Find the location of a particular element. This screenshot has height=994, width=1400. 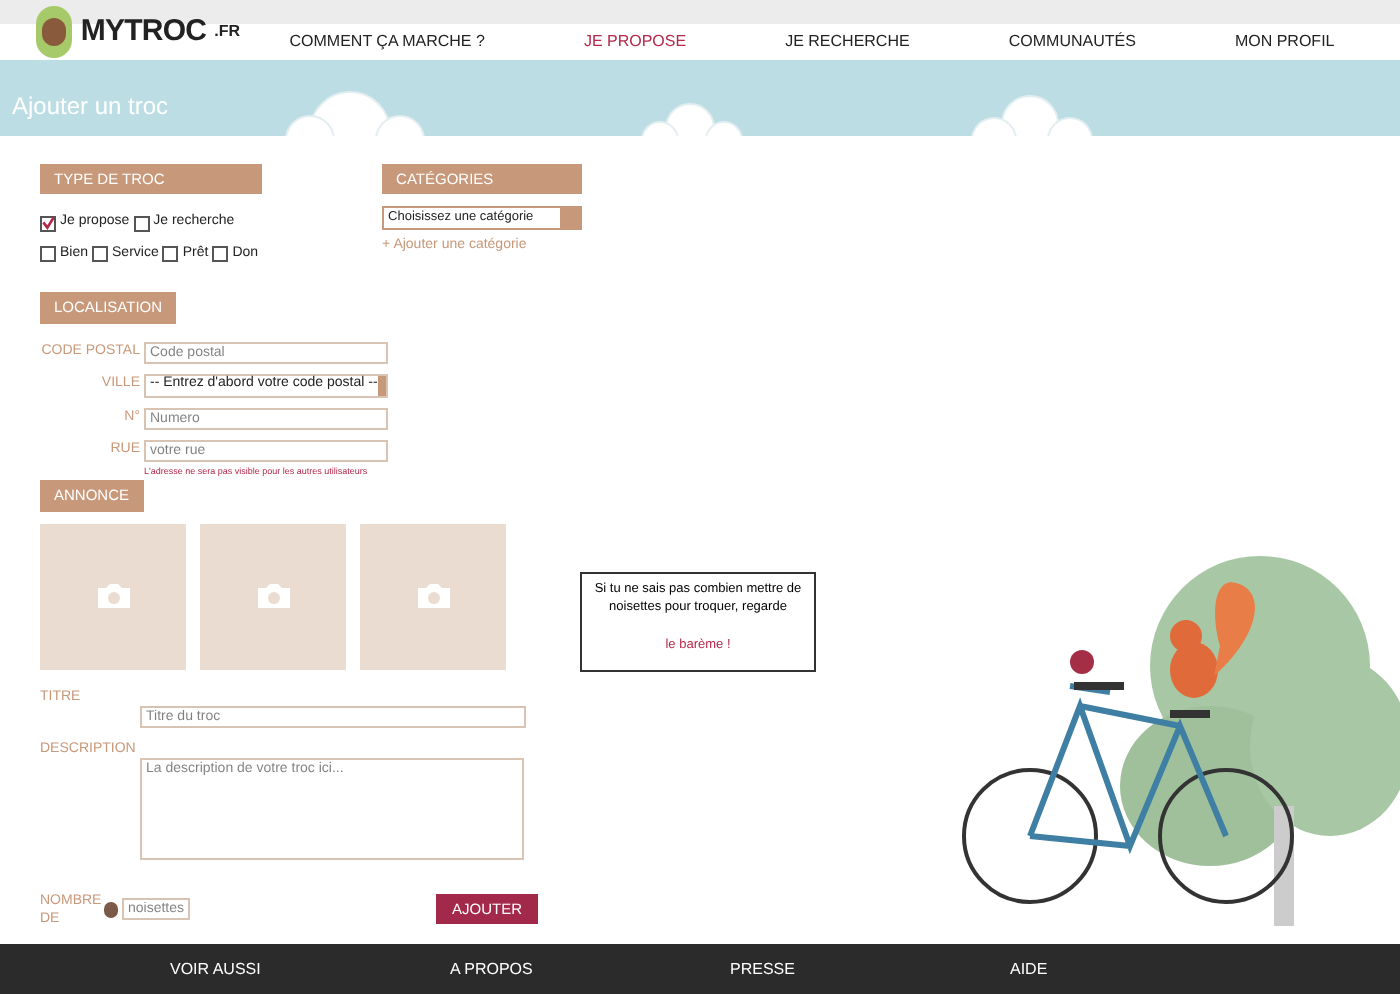

logo-icon is located at coordinates (54, 32).